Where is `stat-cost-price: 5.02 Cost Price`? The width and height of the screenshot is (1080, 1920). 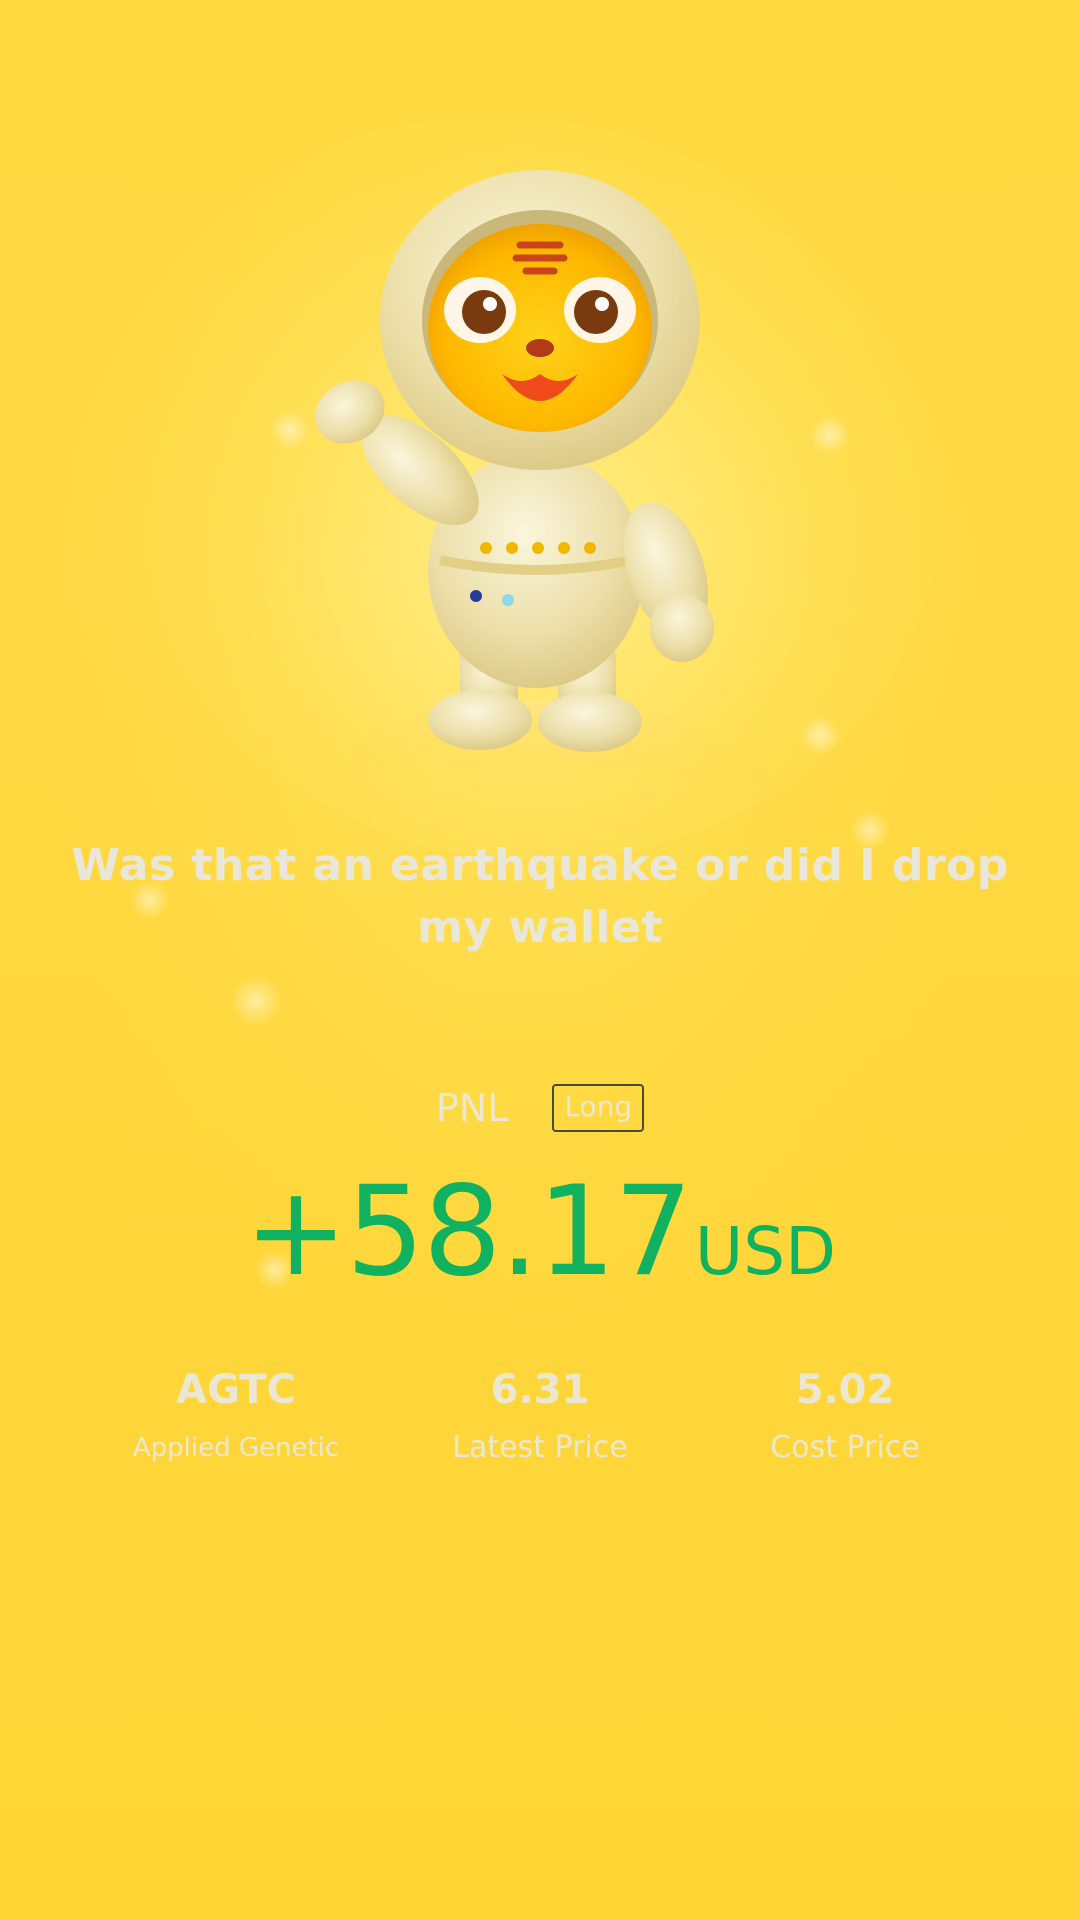 stat-cost-price: 5.02 Cost Price is located at coordinates (845, 1415).